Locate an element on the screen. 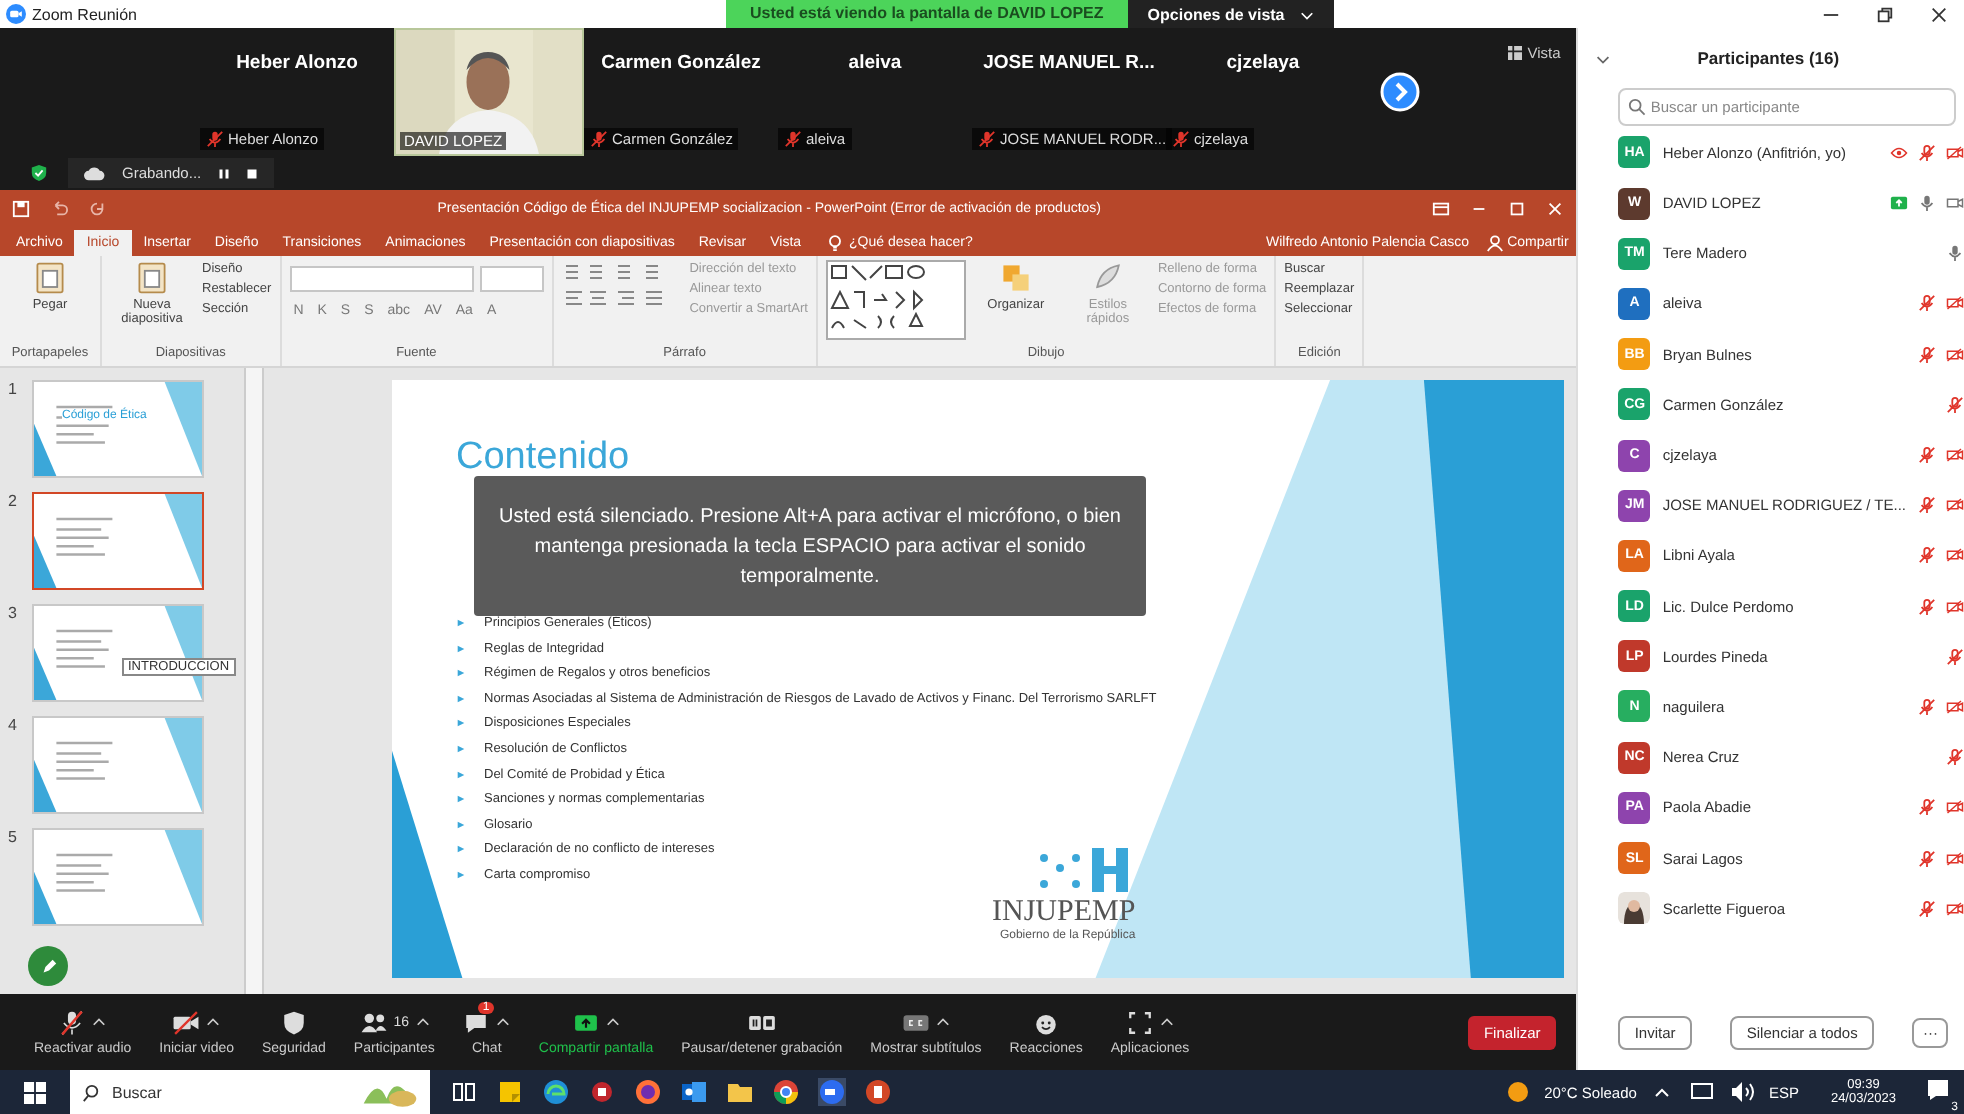 This screenshot has width=1964, height=1114. ribbon-display-icon is located at coordinates (1441, 208).